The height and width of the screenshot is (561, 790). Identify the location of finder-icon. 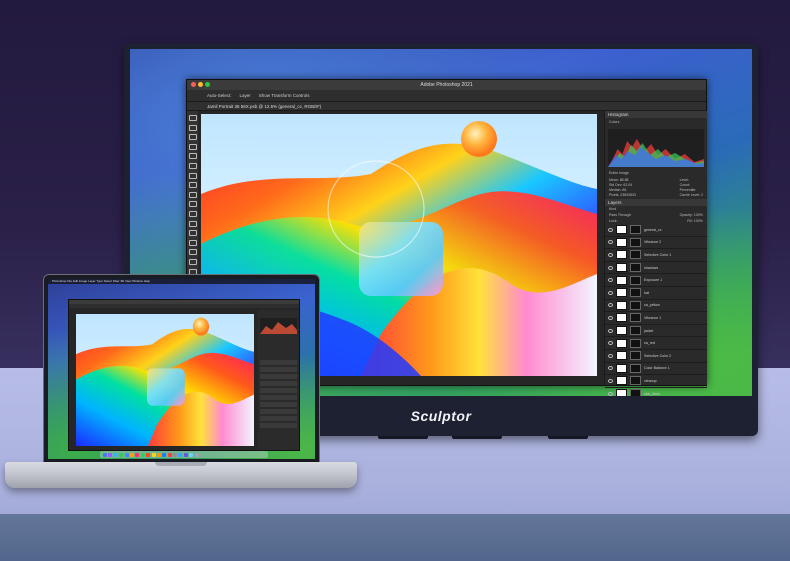
(105, 454).